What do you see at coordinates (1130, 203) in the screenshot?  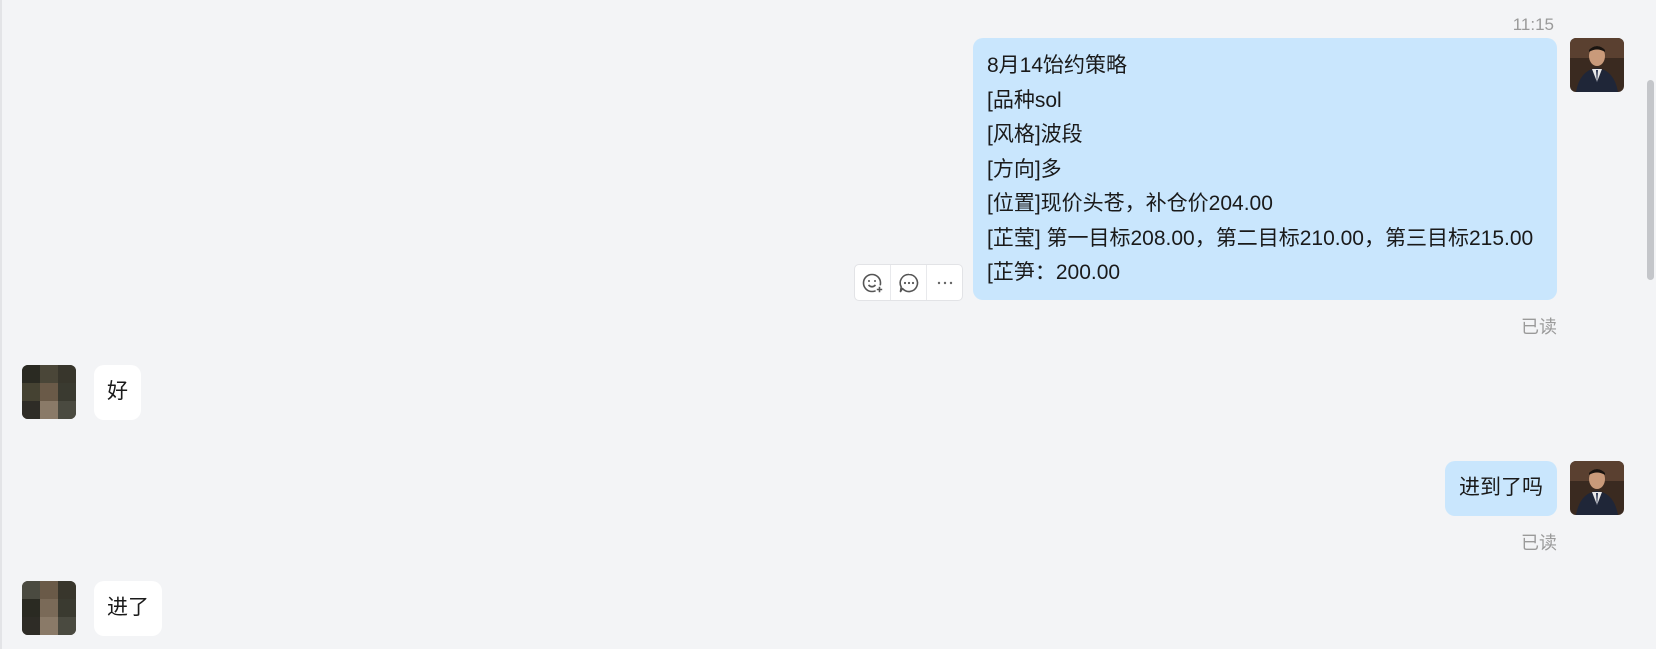 I see `message-line: [位置]现价头苍，补仓价204.00` at bounding box center [1130, 203].